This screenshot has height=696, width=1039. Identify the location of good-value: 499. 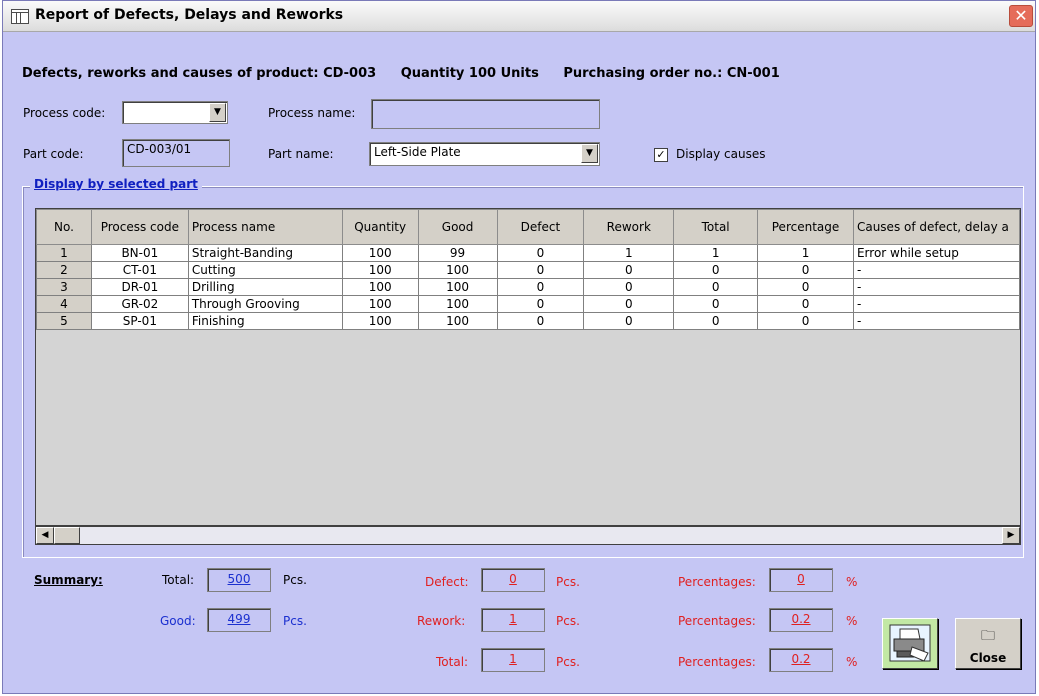
(239, 620).